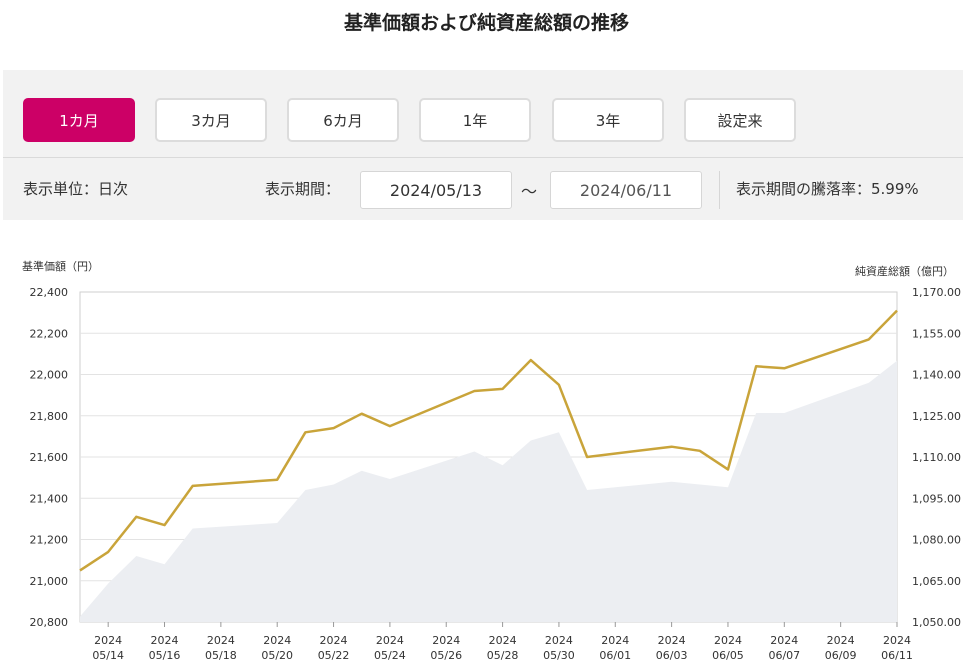 This screenshot has height=665, width=973. Describe the element at coordinates (49, 375) in the screenshot. I see `left-tick-label: 22,000` at that location.